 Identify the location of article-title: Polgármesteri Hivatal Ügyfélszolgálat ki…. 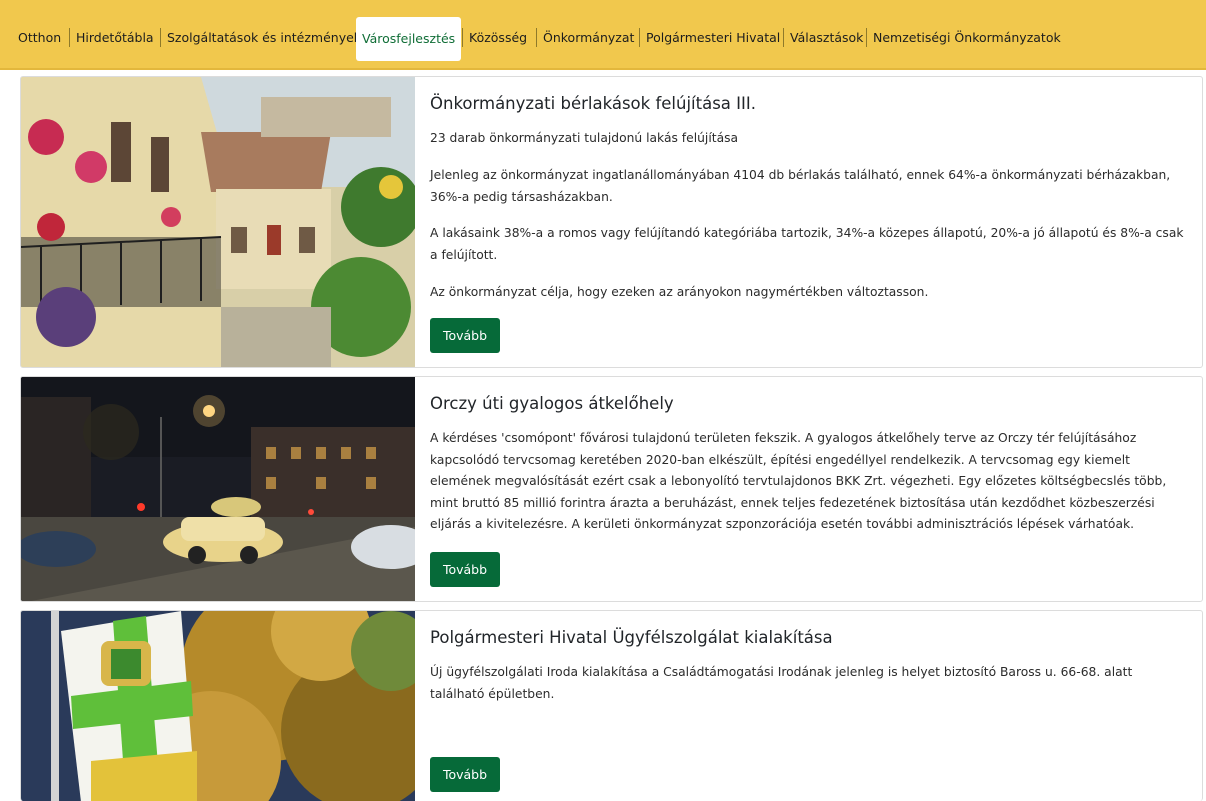
(631, 637).